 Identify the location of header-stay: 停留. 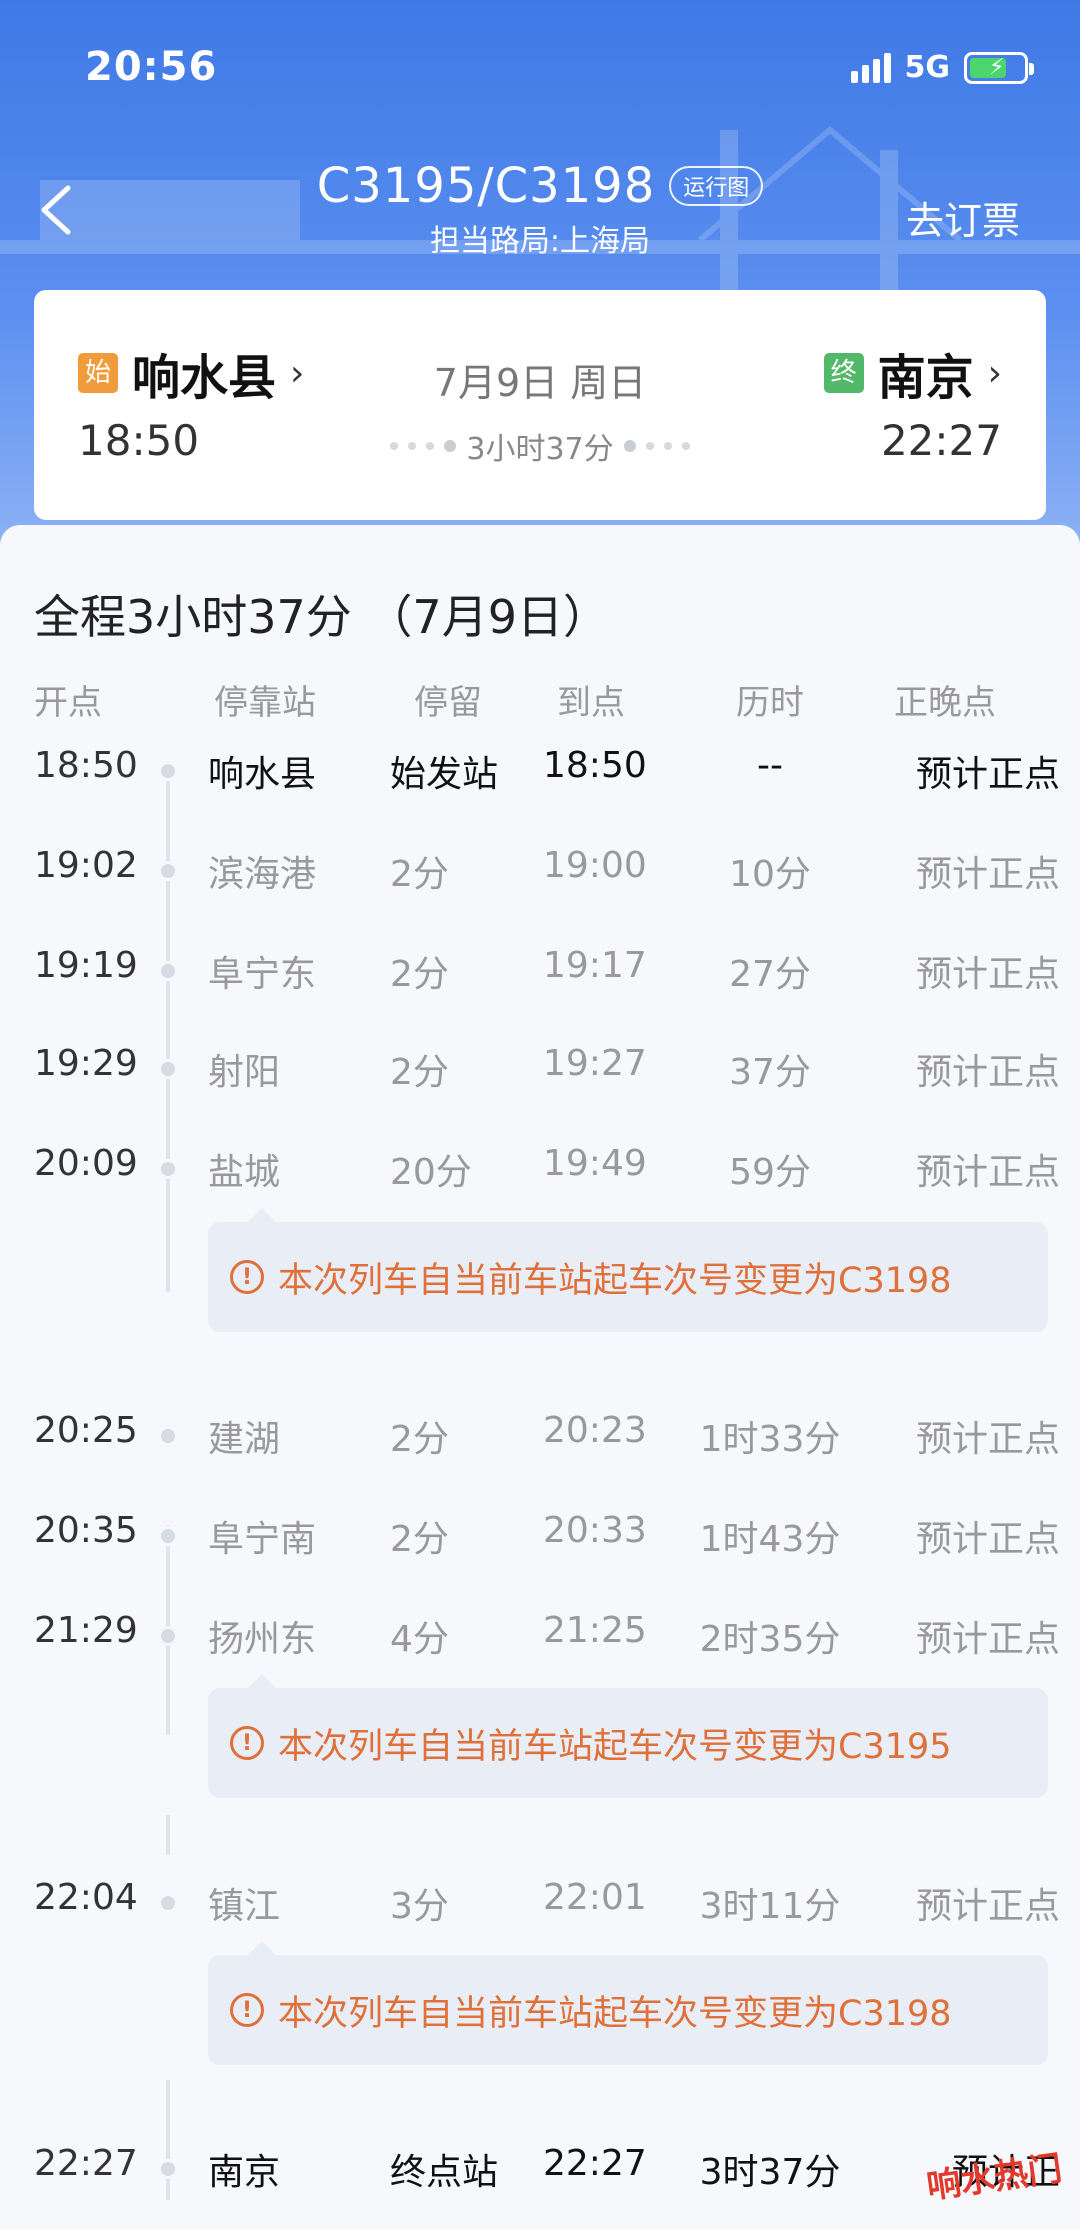
(448, 703).